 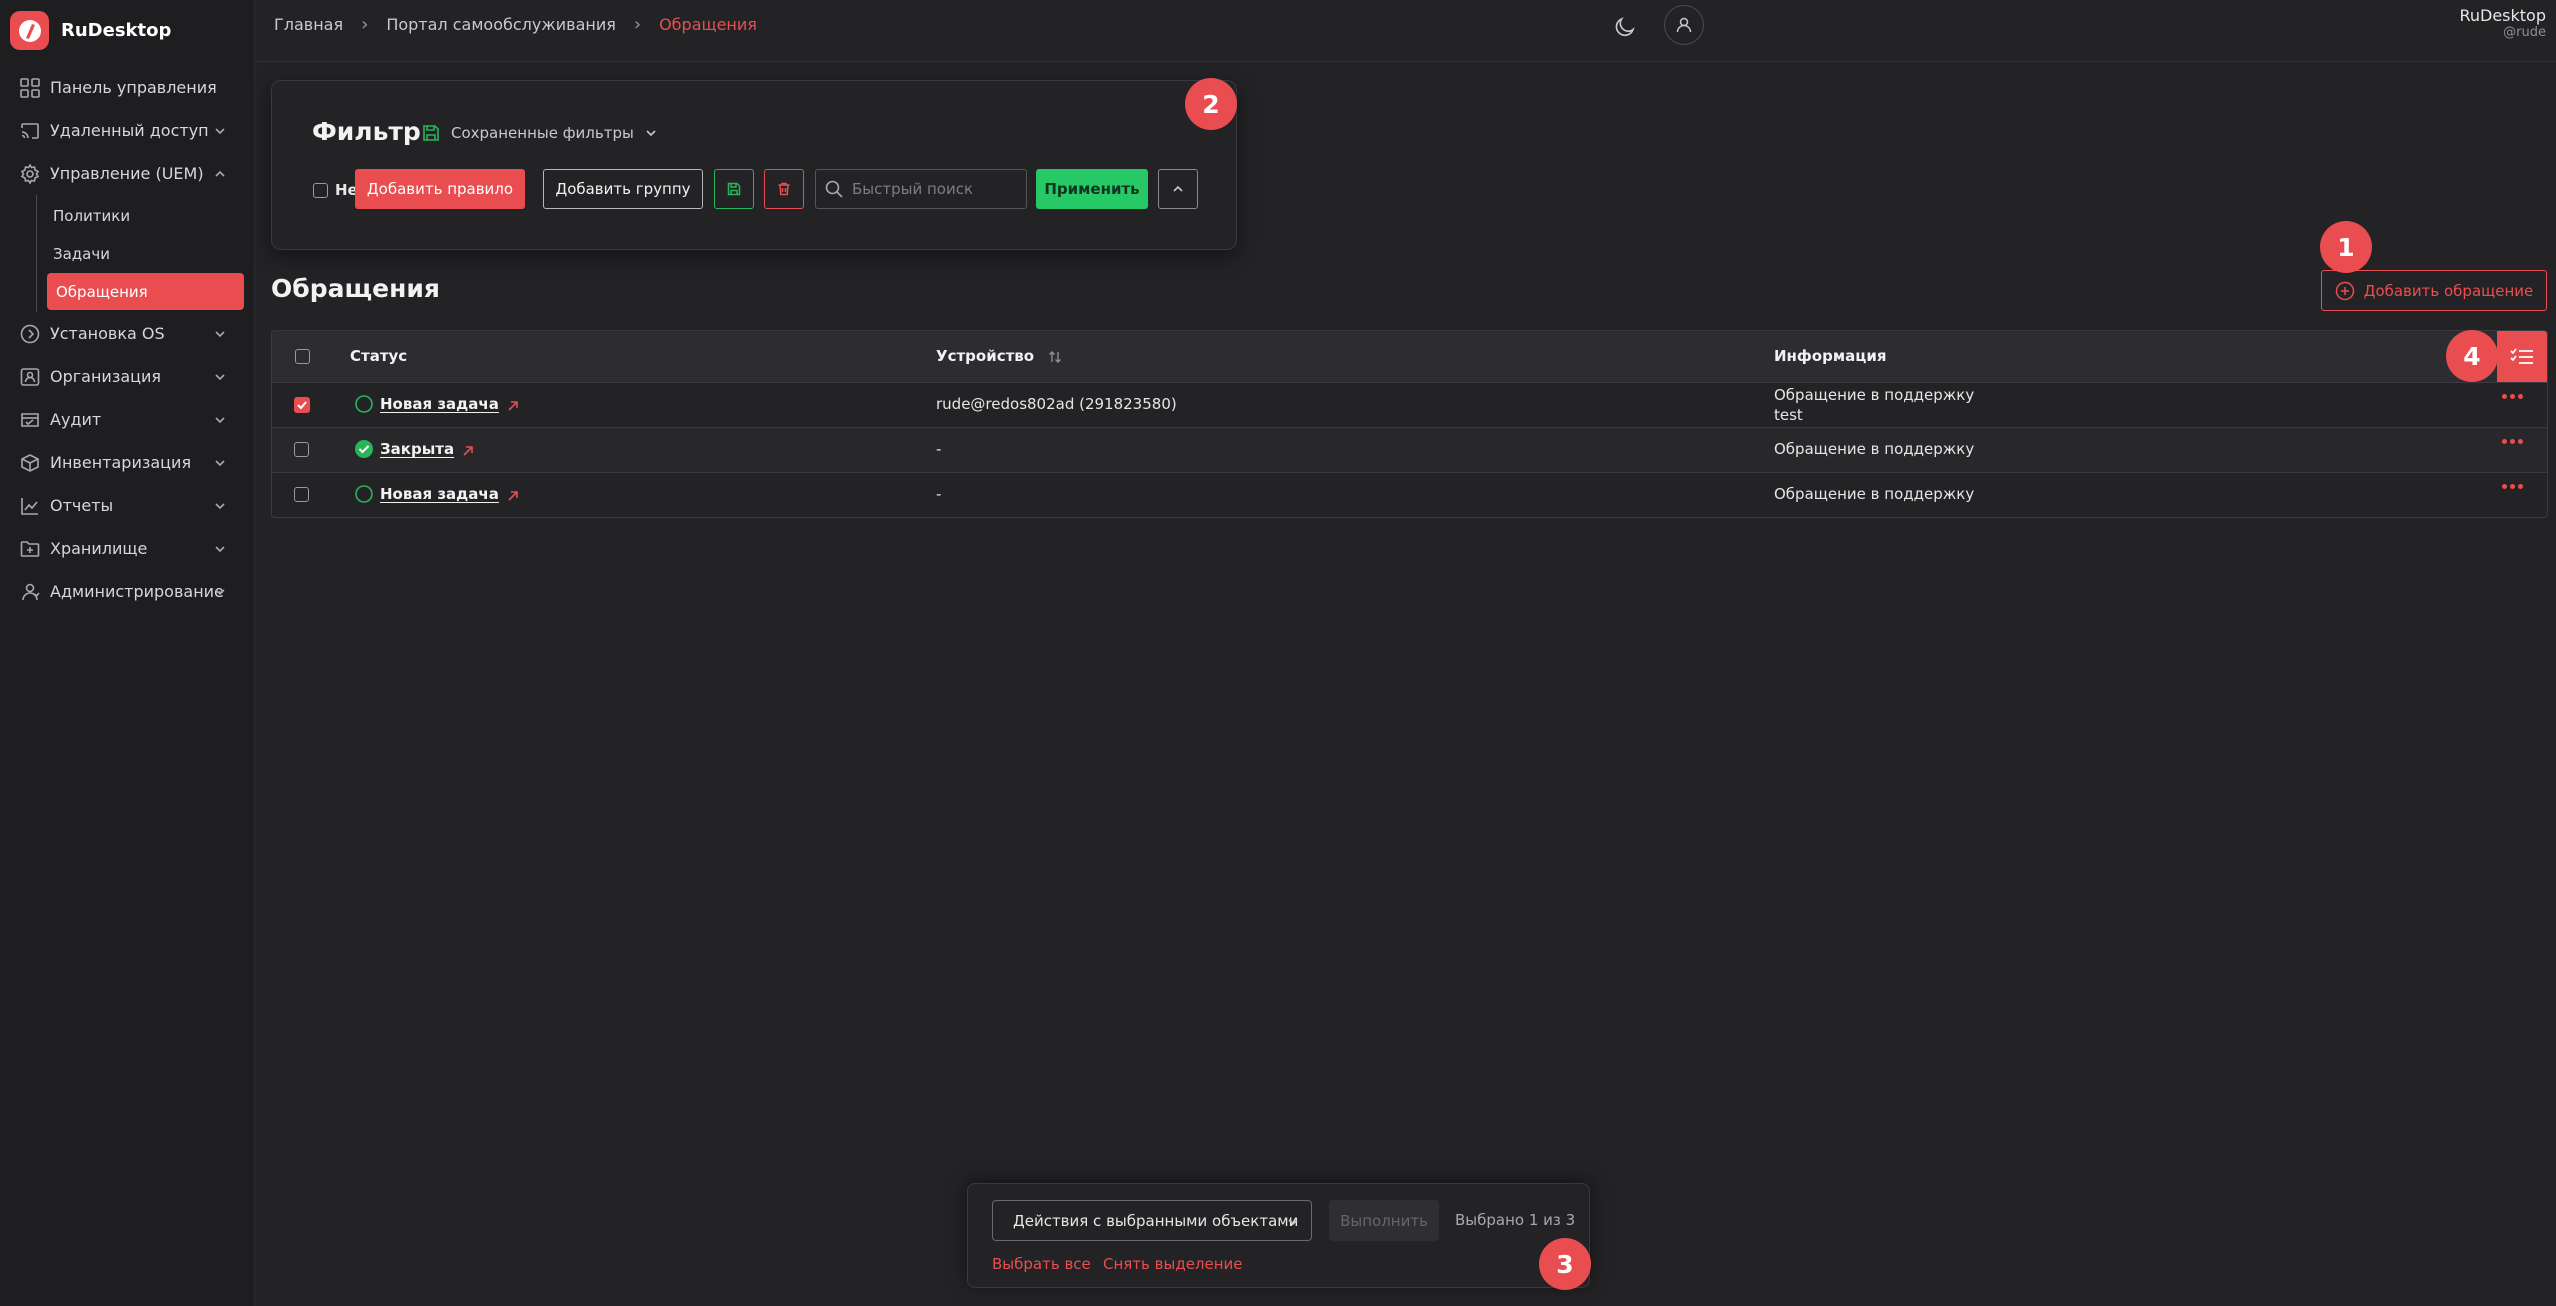 I want to click on row-device: -, so click(x=939, y=449).